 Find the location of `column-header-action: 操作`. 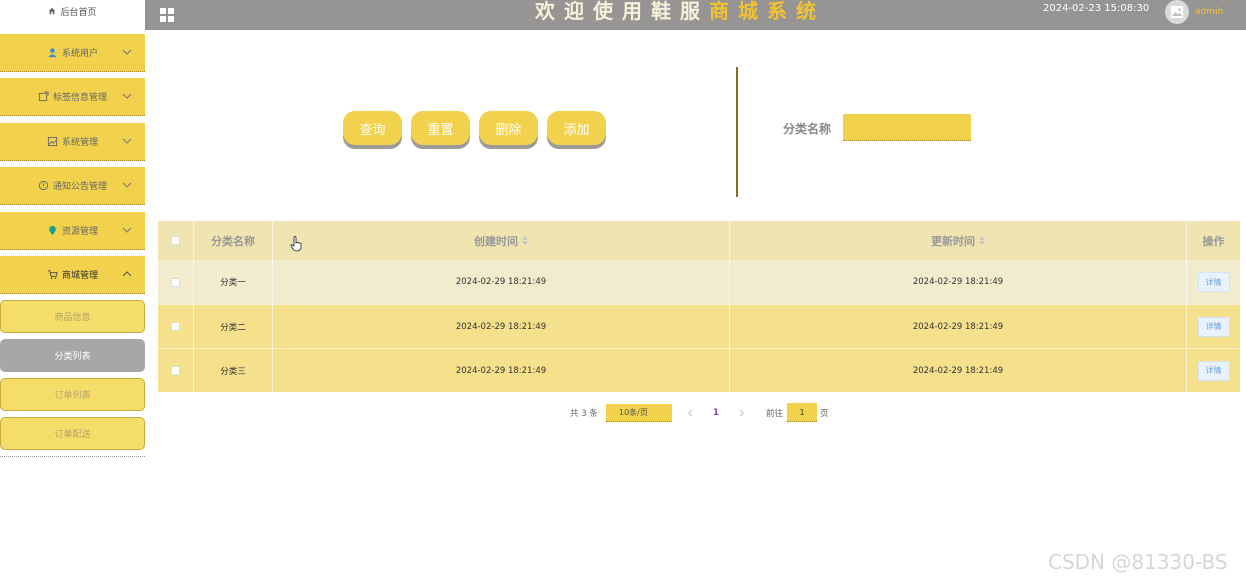

column-header-action: 操作 is located at coordinates (1213, 241).